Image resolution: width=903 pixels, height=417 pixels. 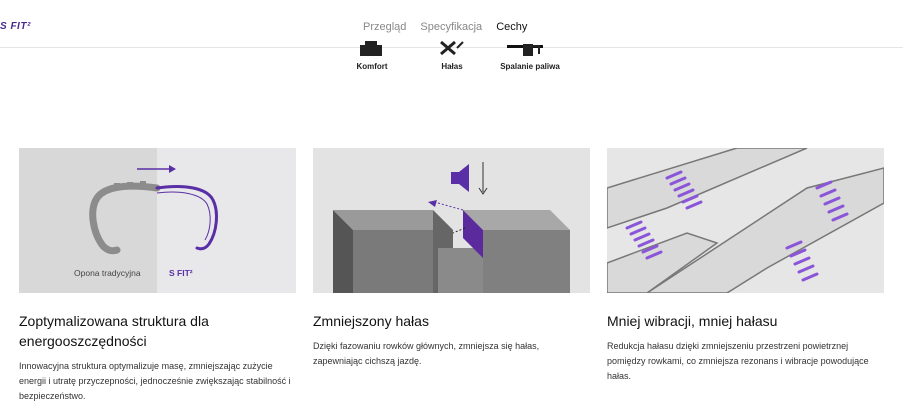 I want to click on card-title: Zmniejszony hałas, so click(x=371, y=321).